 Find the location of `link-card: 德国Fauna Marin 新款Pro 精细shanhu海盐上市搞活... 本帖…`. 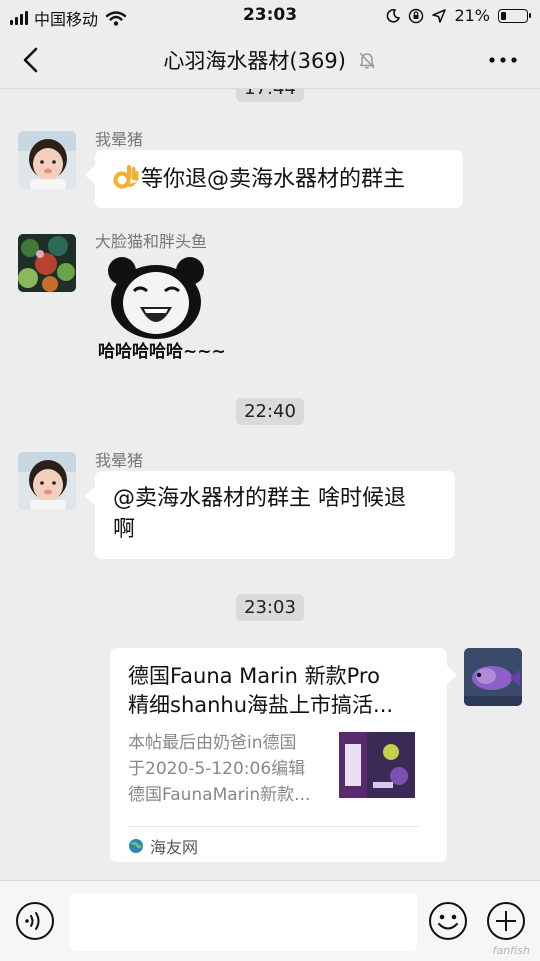

link-card: 德国Fauna Marin 新款Pro 精细shanhu海盐上市搞活... 本帖… is located at coordinates (278, 755).